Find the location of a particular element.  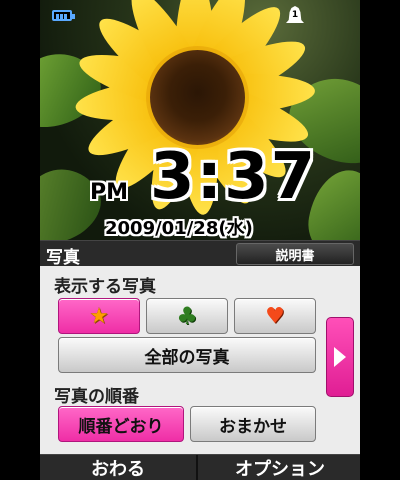

club-icon: ♣ is located at coordinates (187, 316).